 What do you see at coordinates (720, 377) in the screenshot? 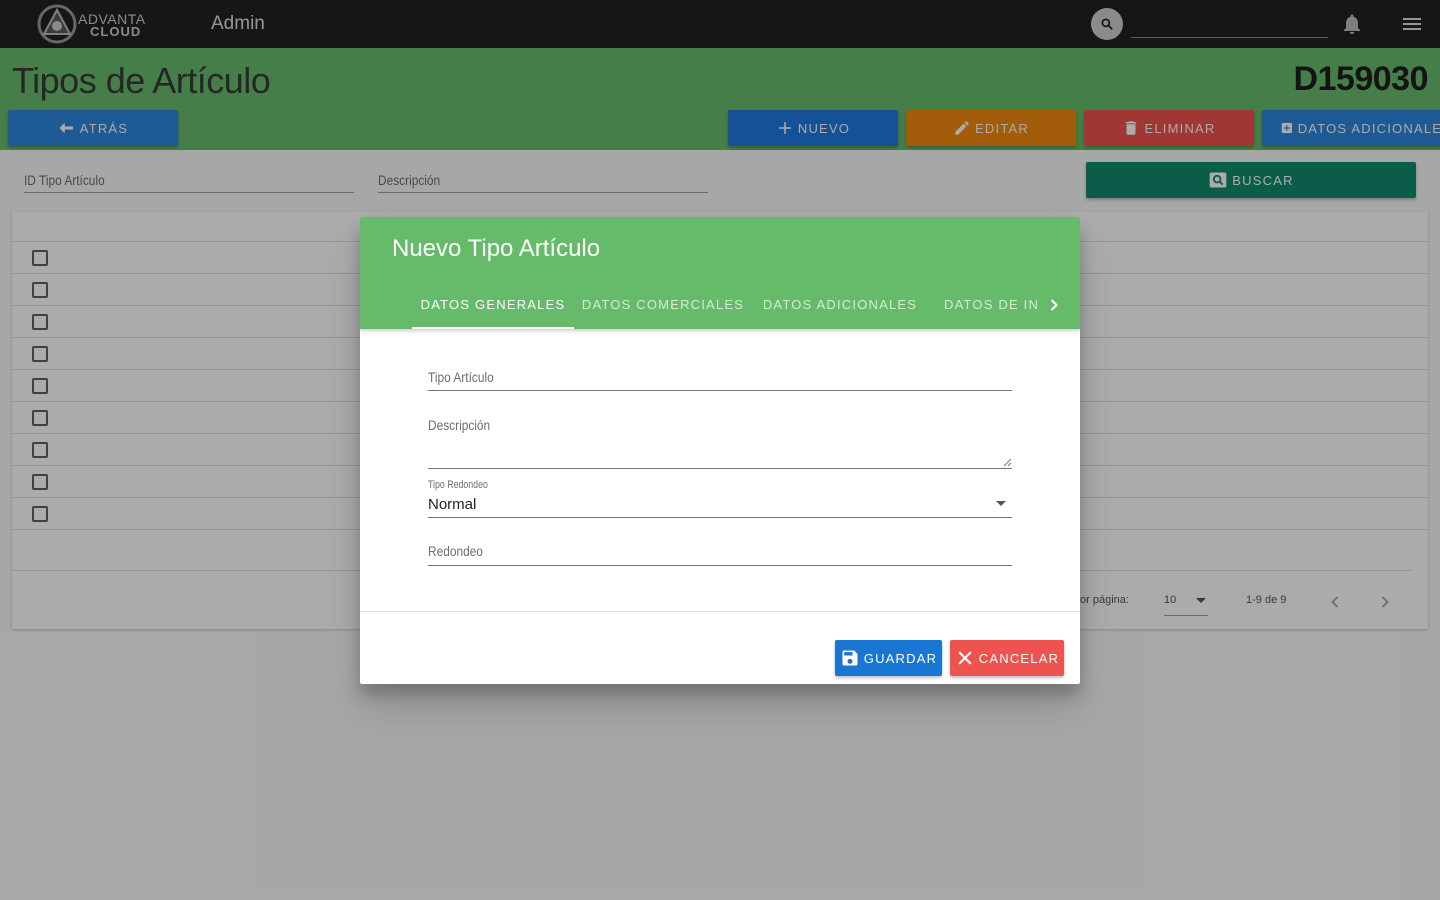
I see `tipo-articulo-field: Tipo Artículo` at bounding box center [720, 377].